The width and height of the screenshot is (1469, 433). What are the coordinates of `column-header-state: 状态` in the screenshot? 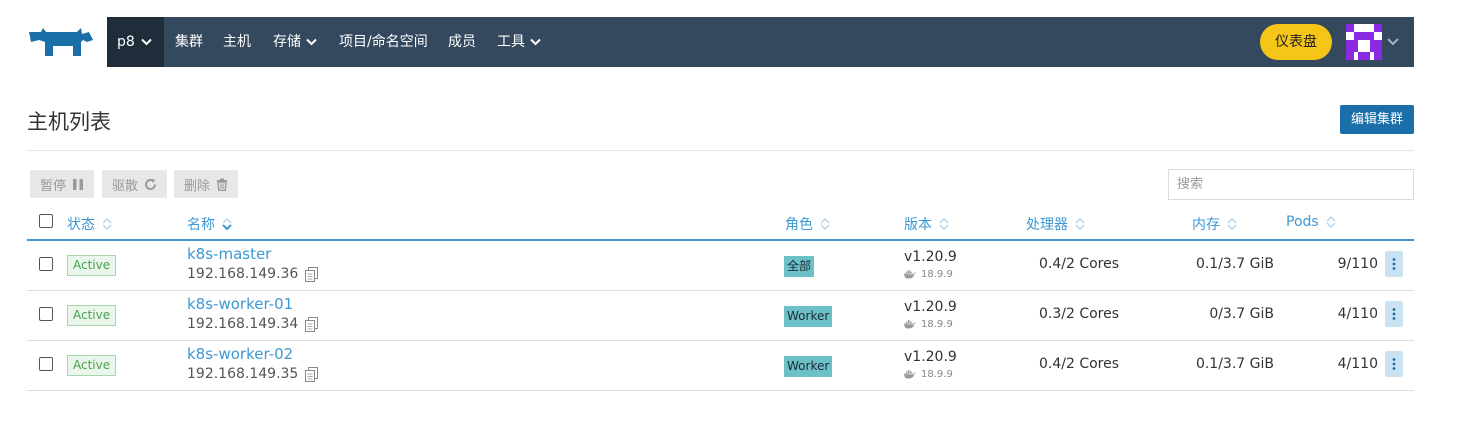 It's located at (89, 224).